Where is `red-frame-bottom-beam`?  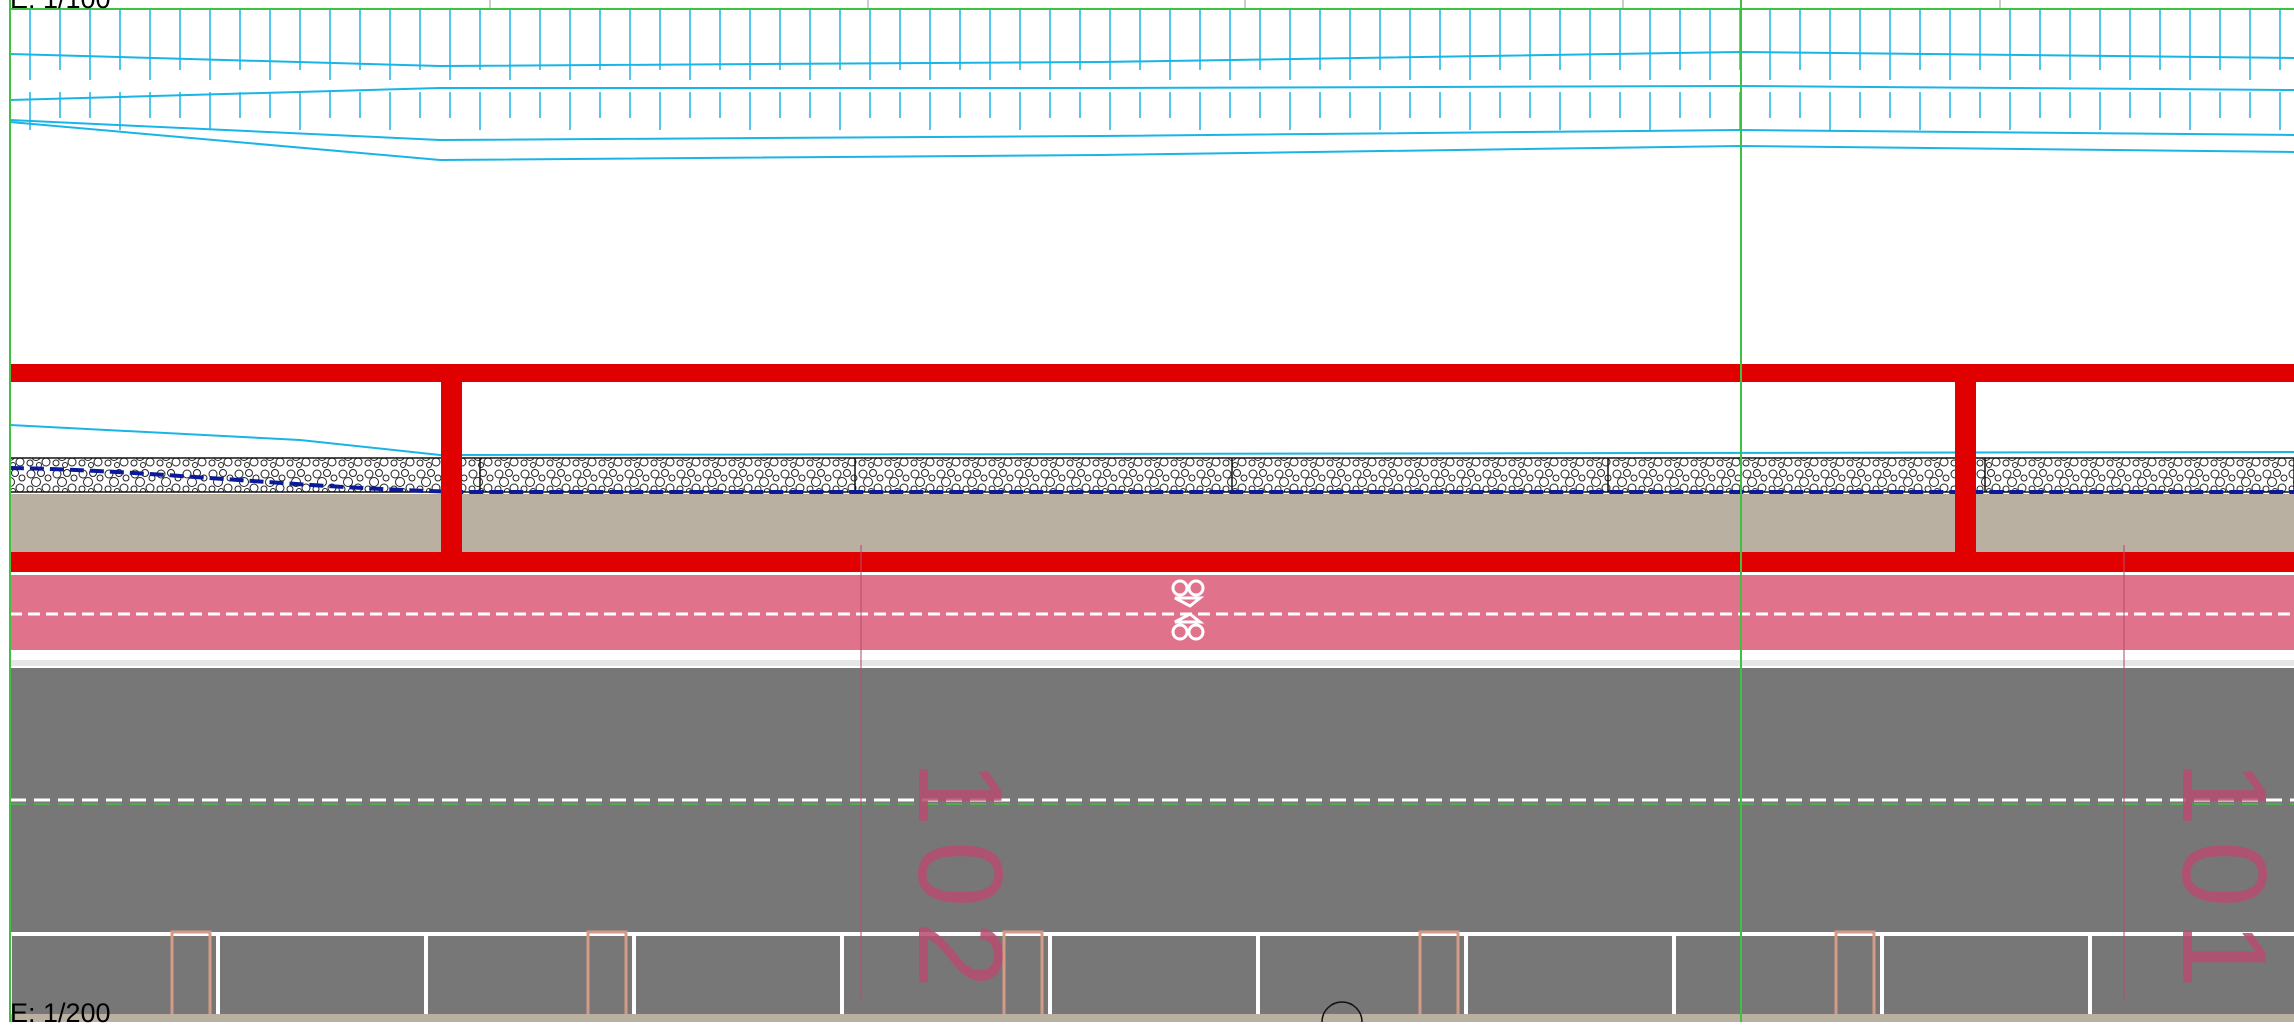
red-frame-bottom-beam is located at coordinates (1152, 562).